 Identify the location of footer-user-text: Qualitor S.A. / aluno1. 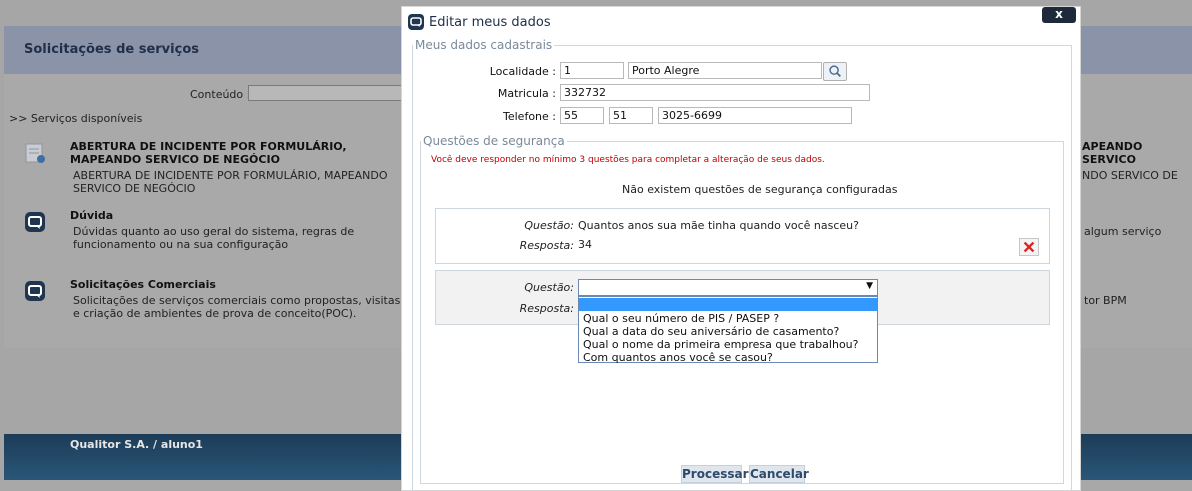
(136, 444).